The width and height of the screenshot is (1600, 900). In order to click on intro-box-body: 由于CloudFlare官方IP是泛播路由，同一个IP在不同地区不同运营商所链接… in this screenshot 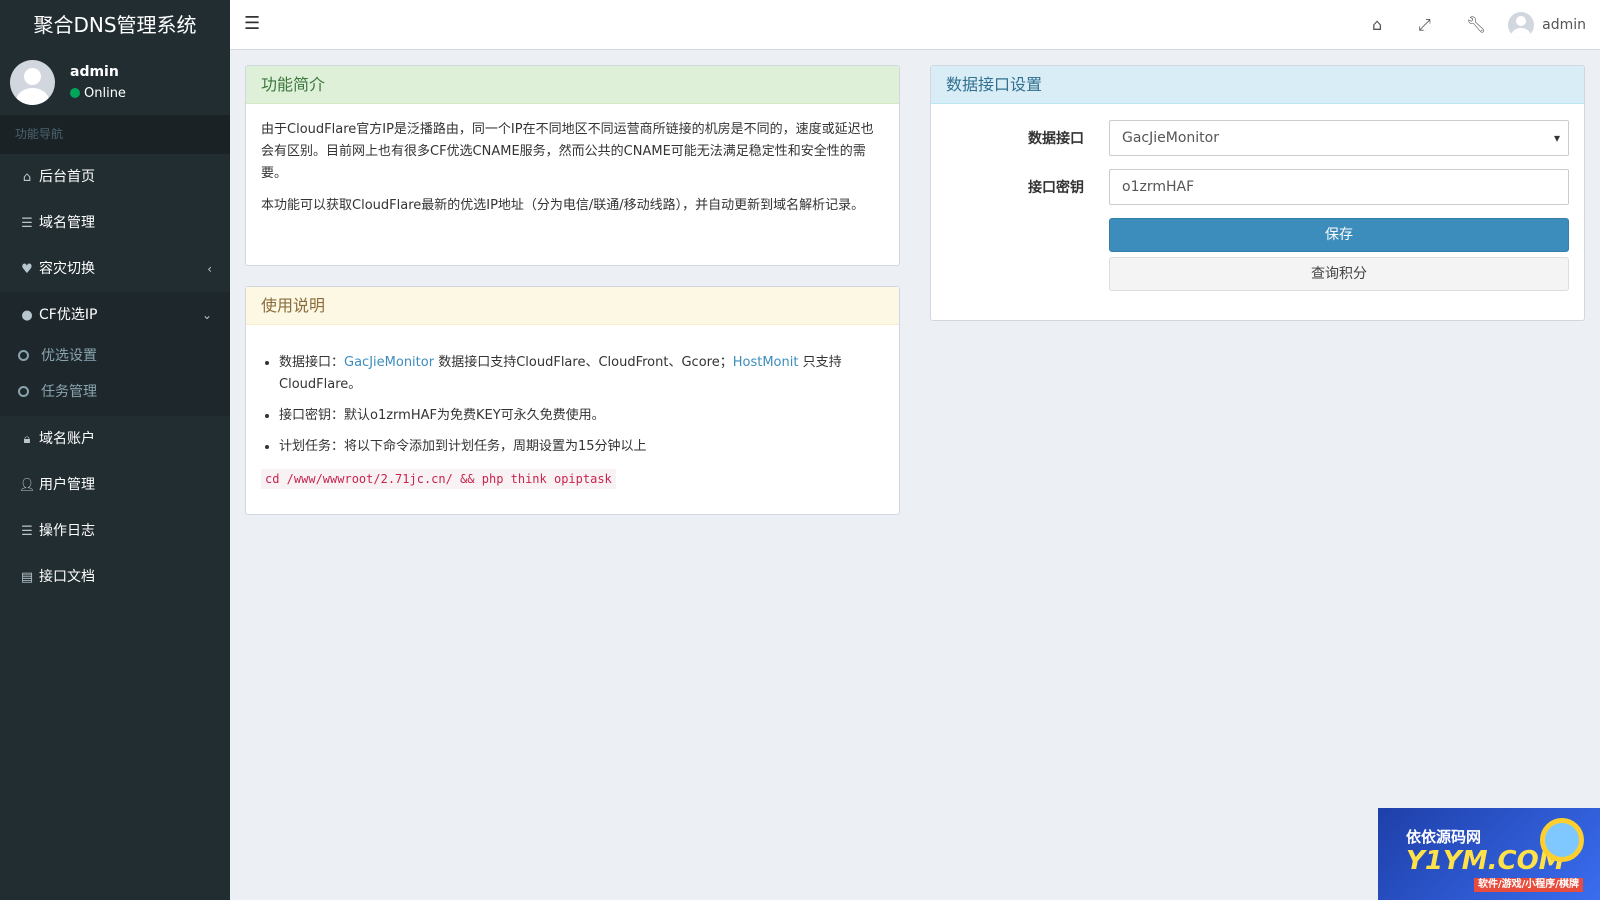, I will do `click(572, 173)`.